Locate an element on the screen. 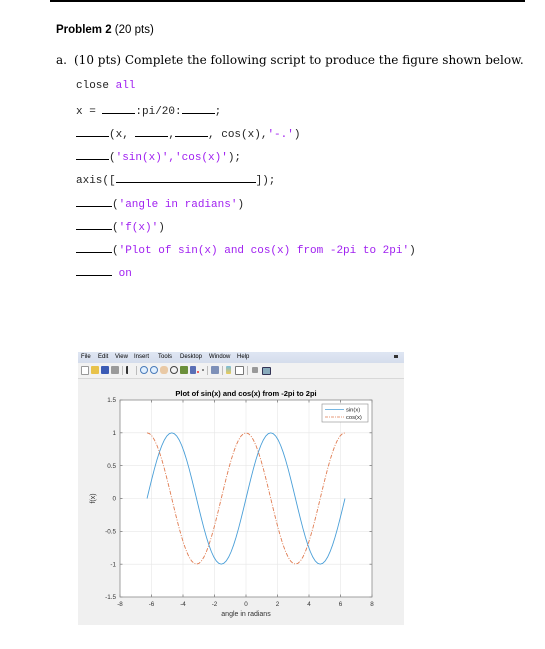  code-line-1: close all is located at coordinates (105, 86).